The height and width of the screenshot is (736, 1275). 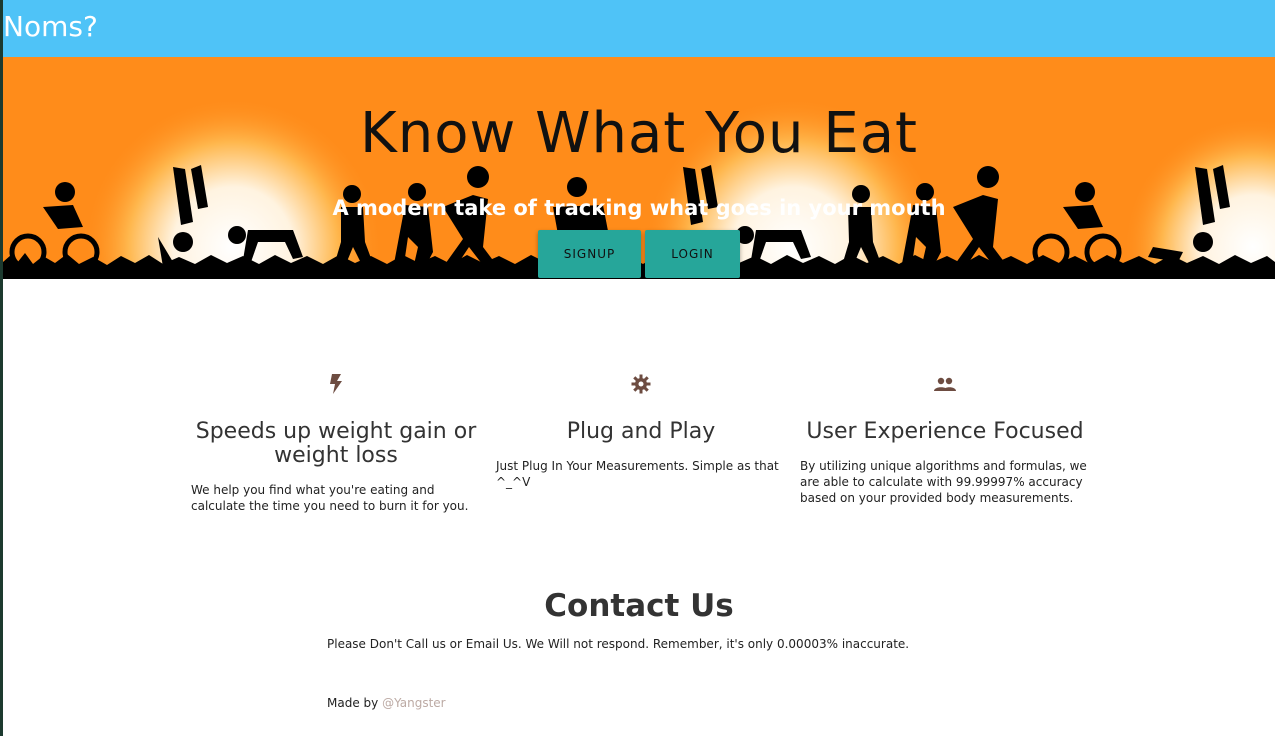 What do you see at coordinates (692, 254) in the screenshot?
I see `login-button: LOGIN` at bounding box center [692, 254].